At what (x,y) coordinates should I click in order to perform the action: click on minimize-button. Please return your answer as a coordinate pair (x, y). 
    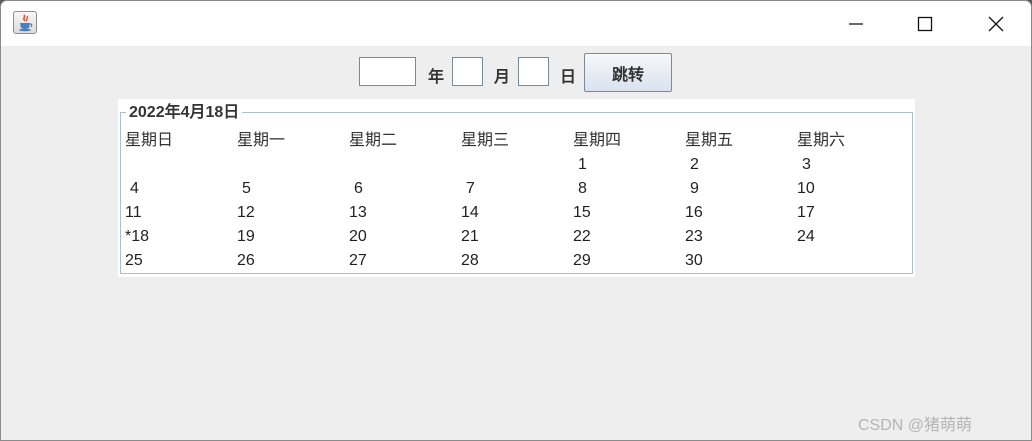
    Looking at the image, I should click on (856, 23).